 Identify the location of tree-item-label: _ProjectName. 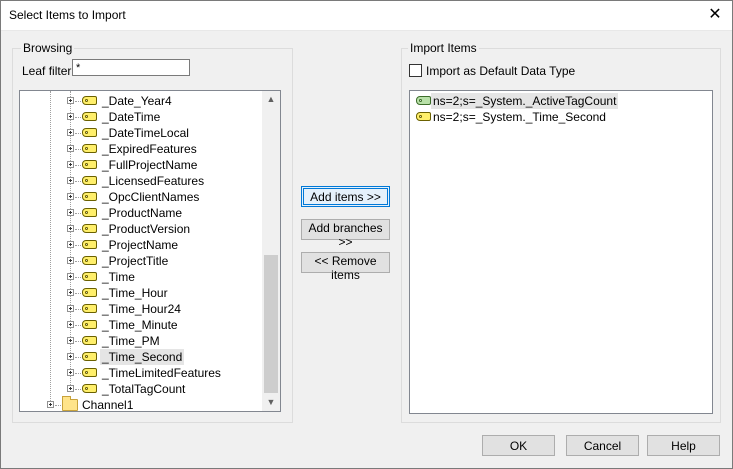
(140, 245).